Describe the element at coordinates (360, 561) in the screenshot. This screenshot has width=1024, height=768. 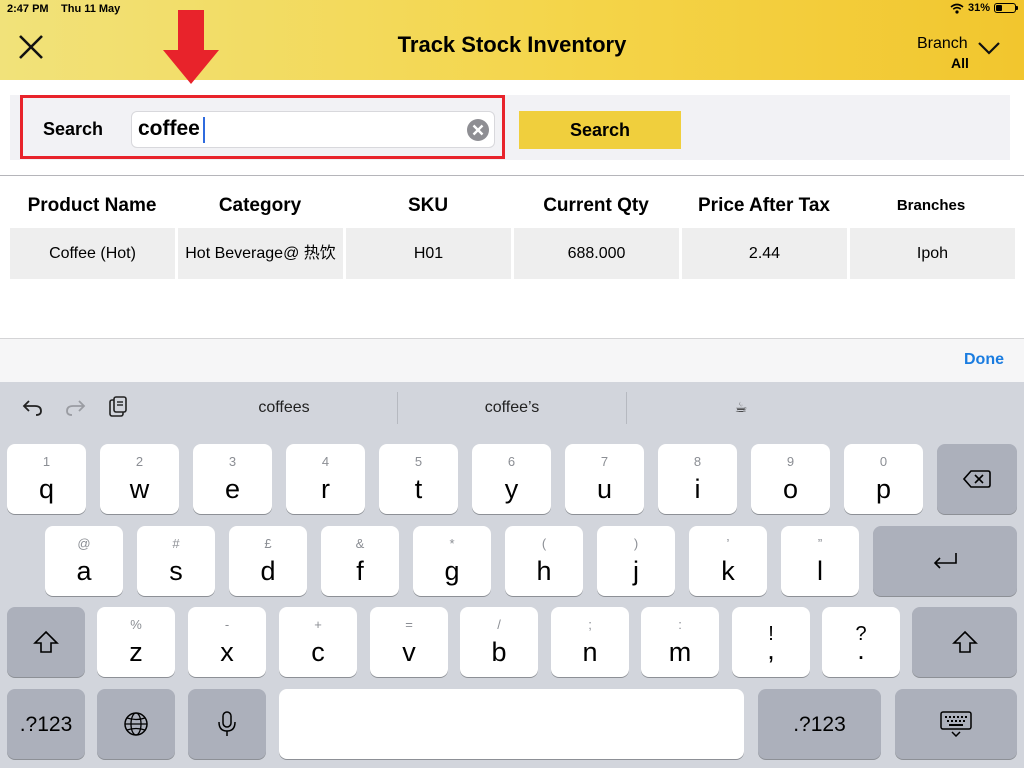
I see `key-f: & f` at that location.